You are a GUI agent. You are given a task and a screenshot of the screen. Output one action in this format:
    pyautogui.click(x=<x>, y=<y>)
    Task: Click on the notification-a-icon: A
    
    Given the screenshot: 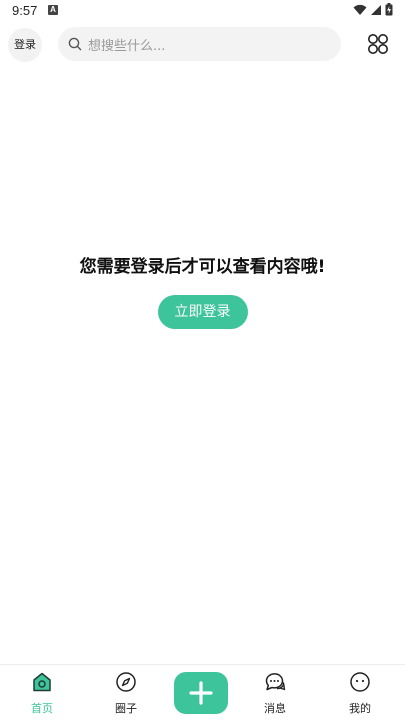 What is the action you would take?
    pyautogui.click(x=53, y=10)
    